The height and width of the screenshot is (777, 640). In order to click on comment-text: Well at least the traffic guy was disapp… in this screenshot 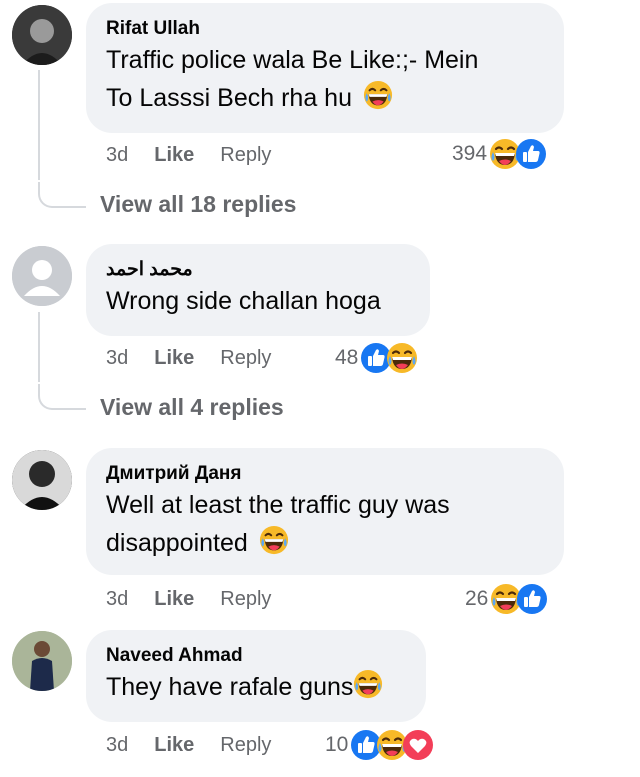, I will do `click(324, 524)`.